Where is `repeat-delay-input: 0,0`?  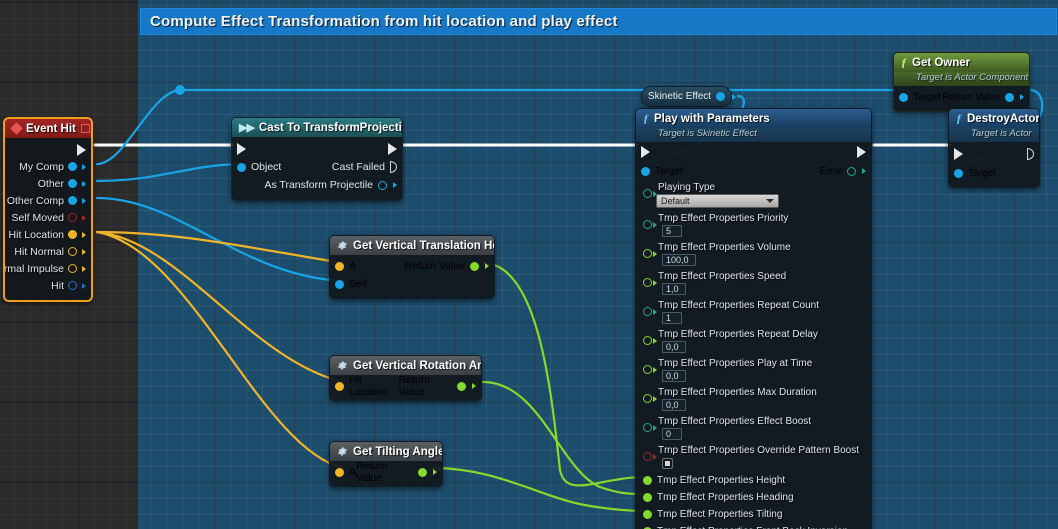 repeat-delay-input: 0,0 is located at coordinates (674, 347).